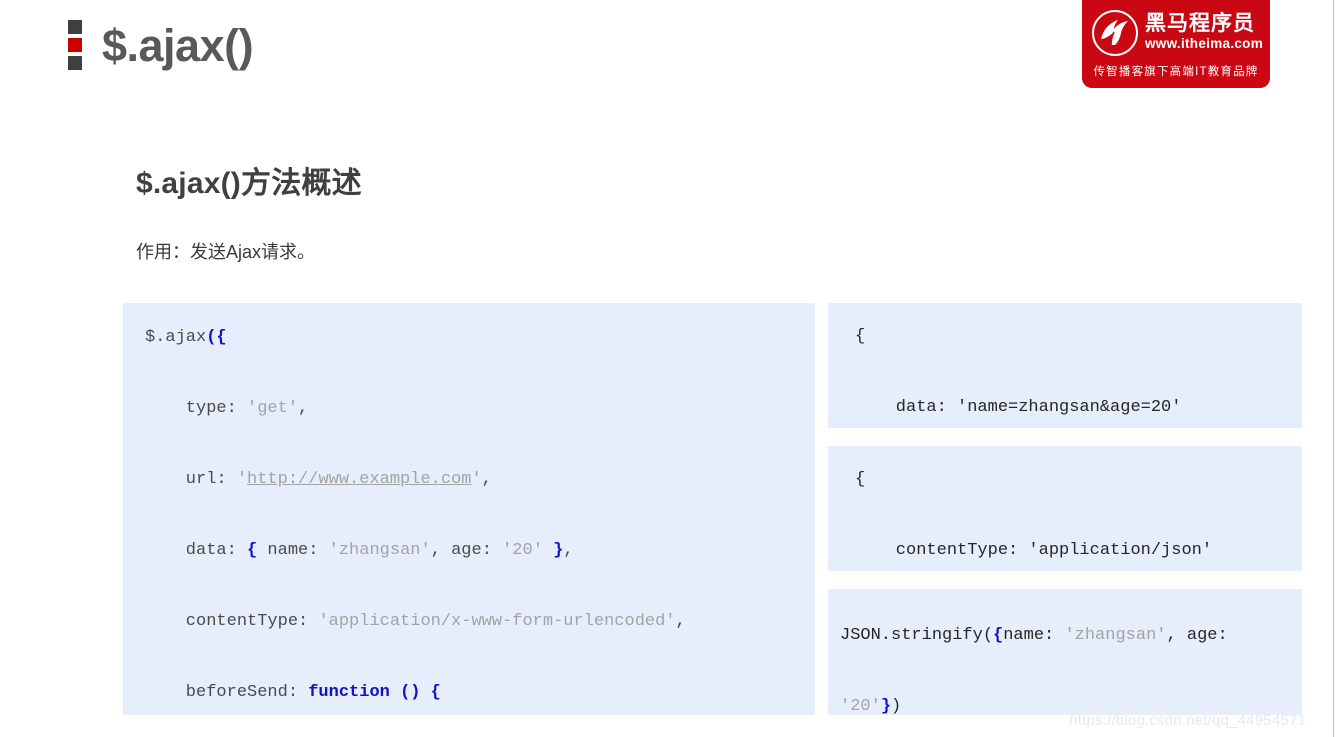  I want to click on page-title: $.ajax(), so click(178, 45).